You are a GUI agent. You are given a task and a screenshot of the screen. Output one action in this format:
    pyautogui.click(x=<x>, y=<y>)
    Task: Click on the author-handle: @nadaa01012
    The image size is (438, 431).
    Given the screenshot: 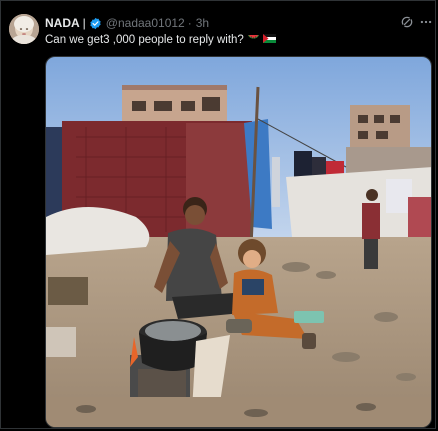 What is the action you would take?
    pyautogui.click(x=145, y=23)
    